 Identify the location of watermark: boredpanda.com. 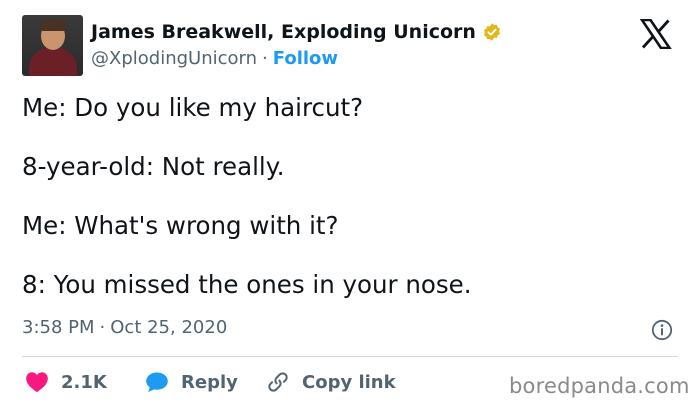
(599, 386).